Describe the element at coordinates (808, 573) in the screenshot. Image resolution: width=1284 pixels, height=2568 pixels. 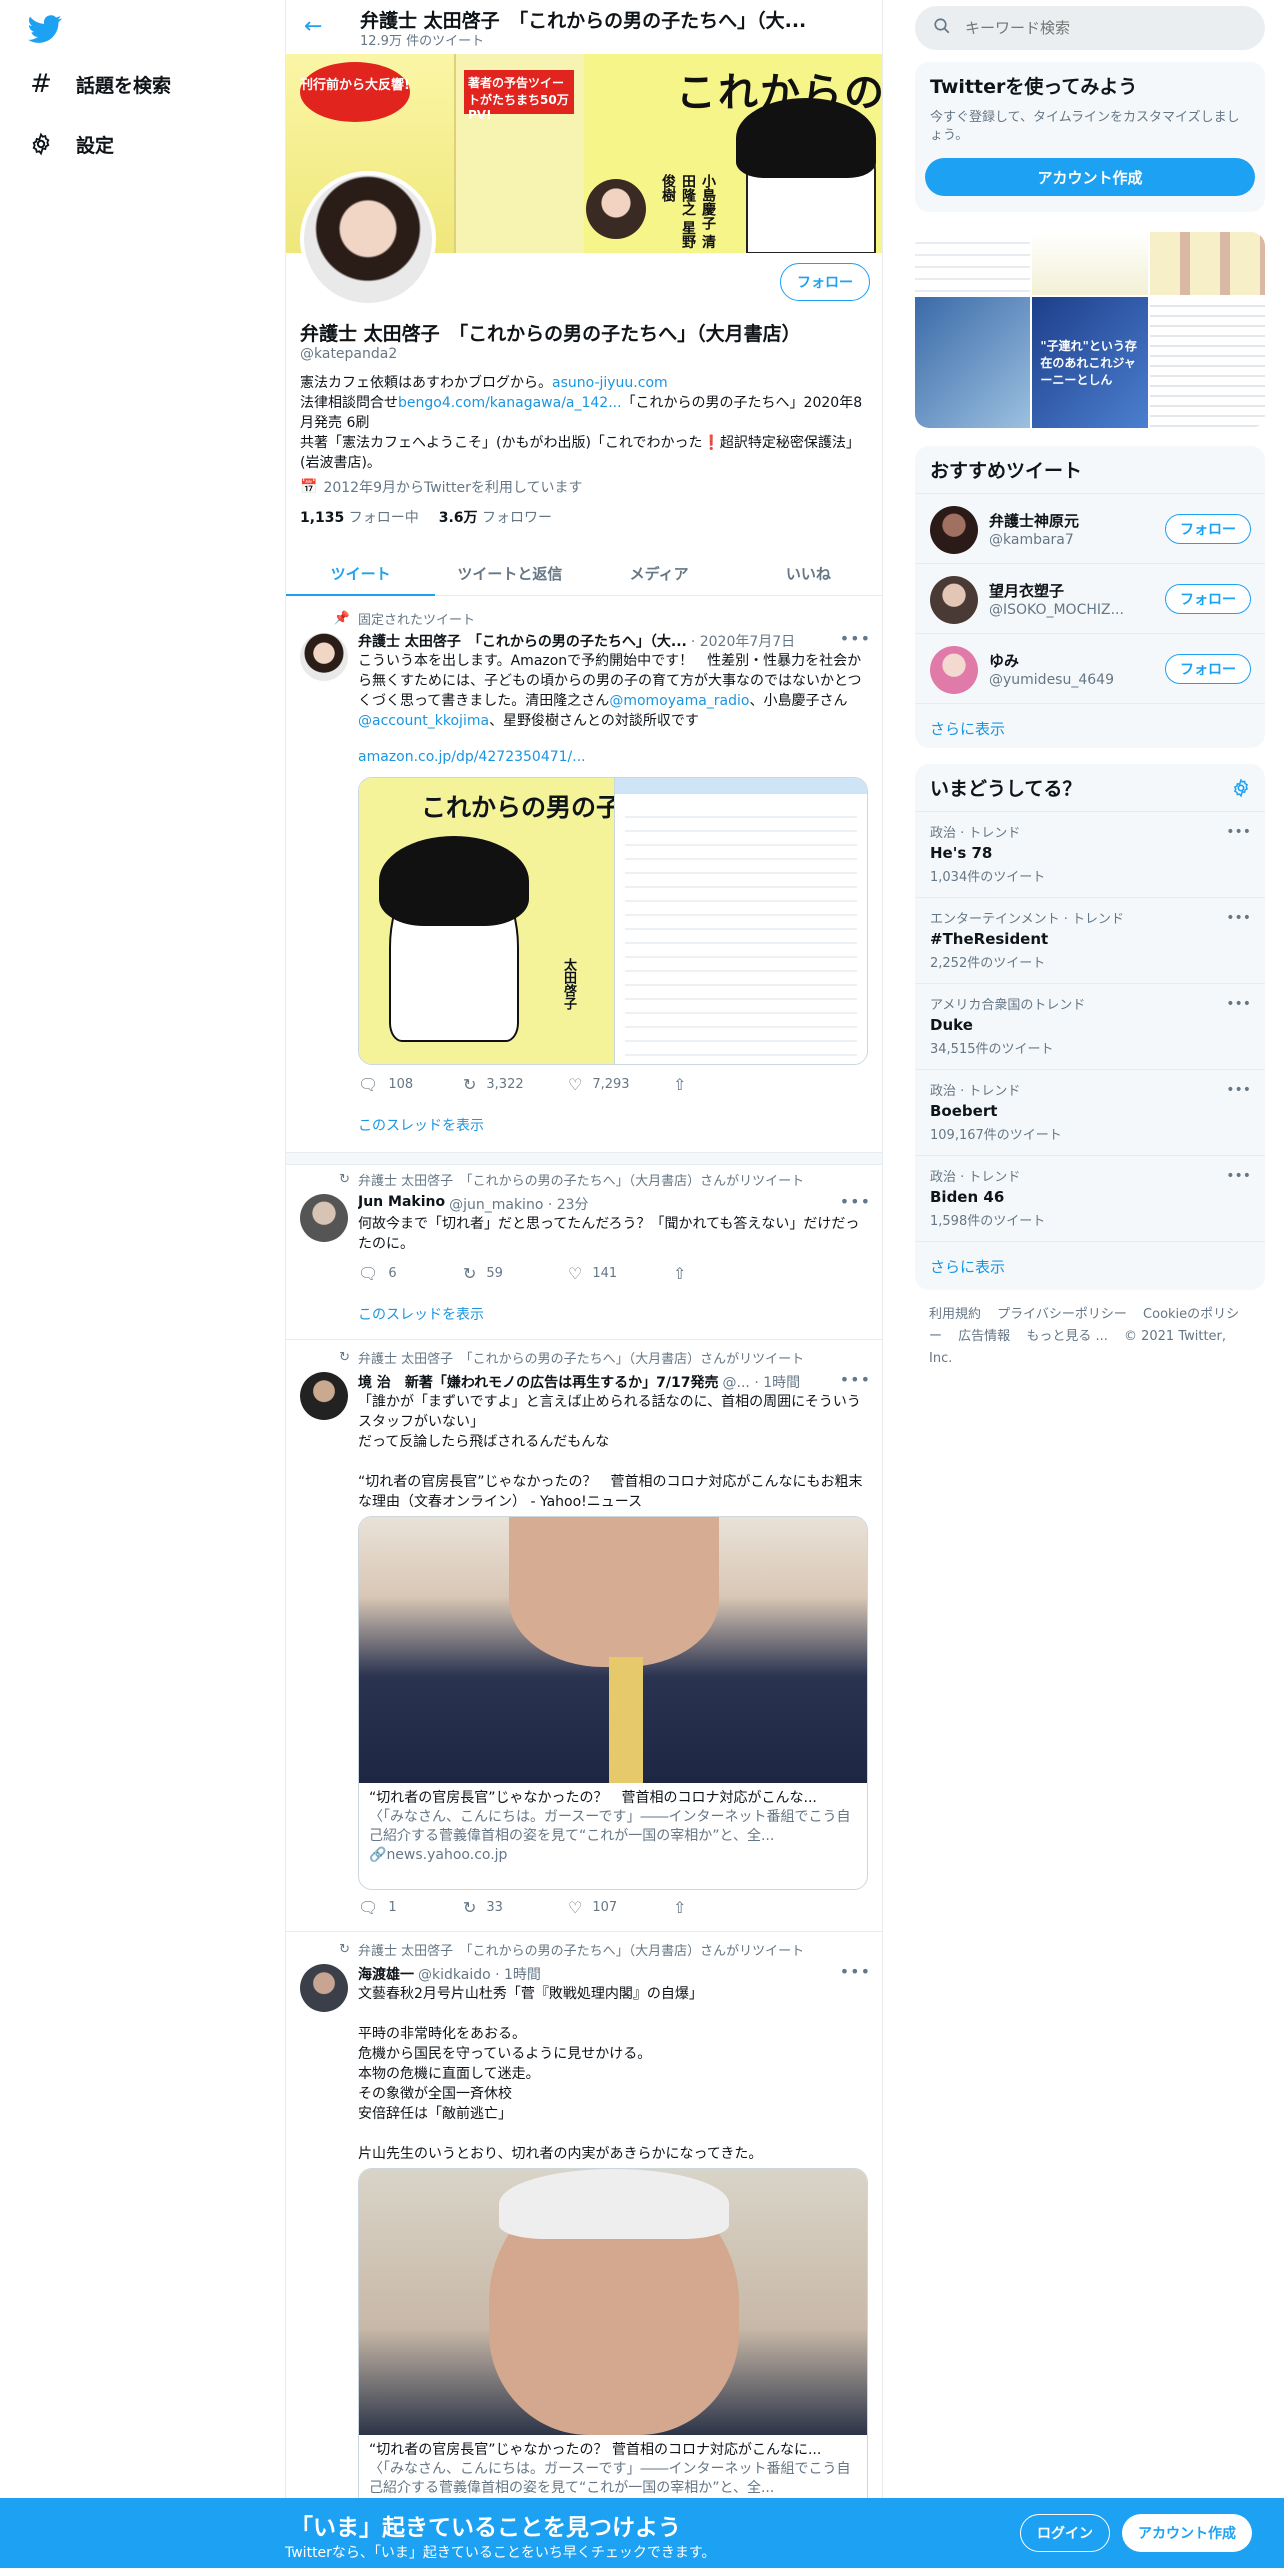
I see `tab-likes: いいね` at that location.